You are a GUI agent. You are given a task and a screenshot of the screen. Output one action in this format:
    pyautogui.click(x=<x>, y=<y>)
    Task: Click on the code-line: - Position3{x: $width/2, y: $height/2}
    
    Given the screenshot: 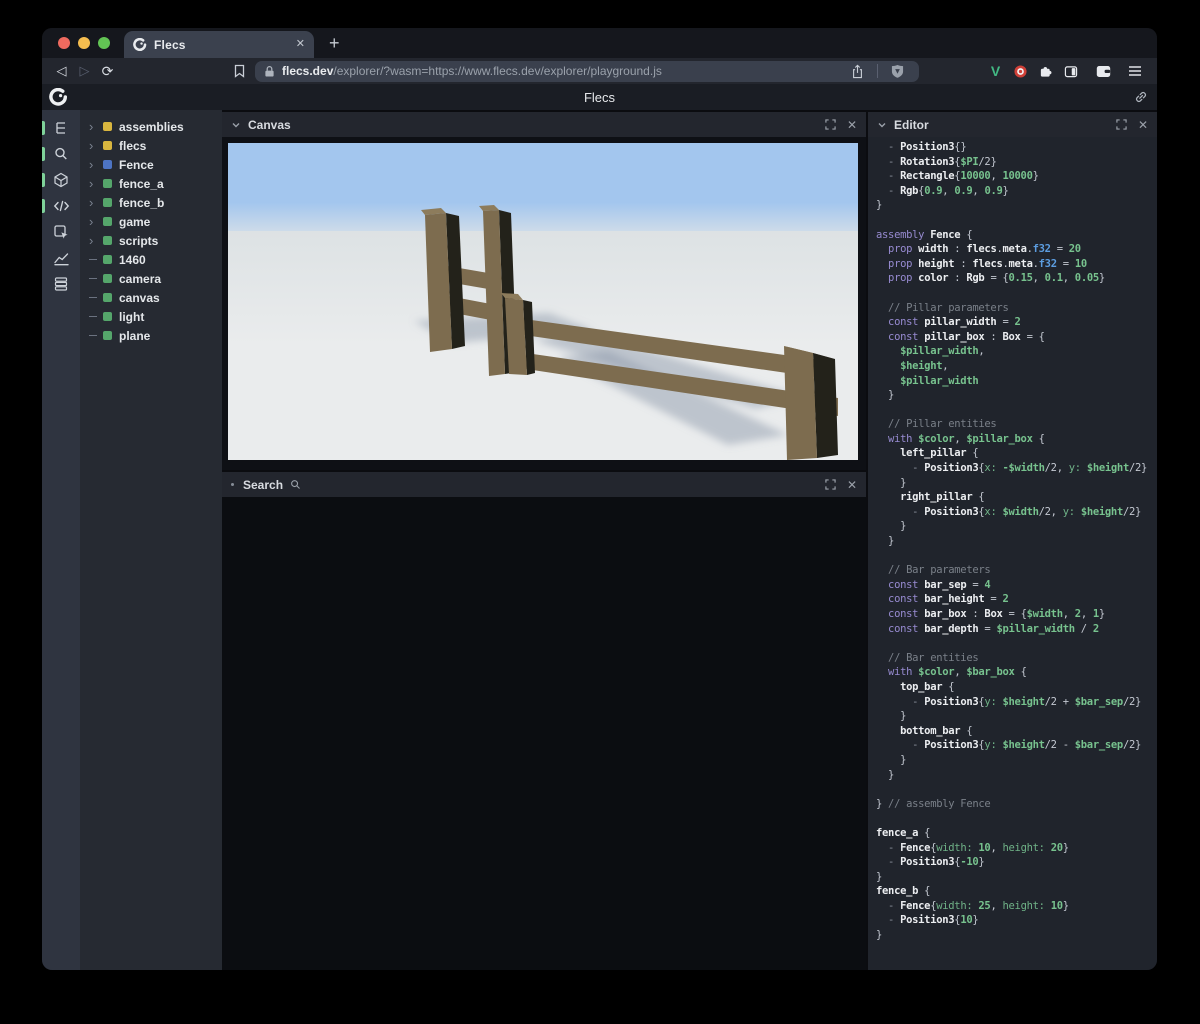 What is the action you would take?
    pyautogui.click(x=1009, y=511)
    